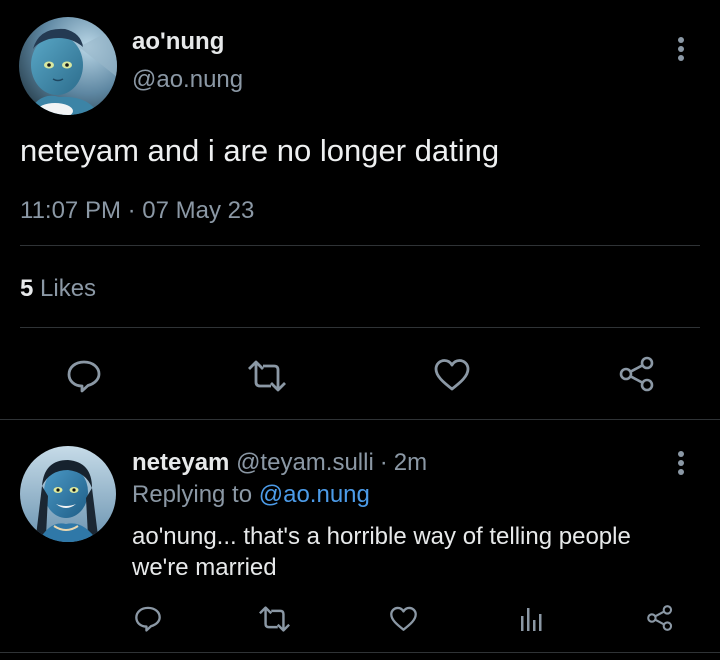 The width and height of the screenshot is (720, 660). Describe the element at coordinates (180, 462) in the screenshot. I see `reply-display-name: neteyam` at that location.